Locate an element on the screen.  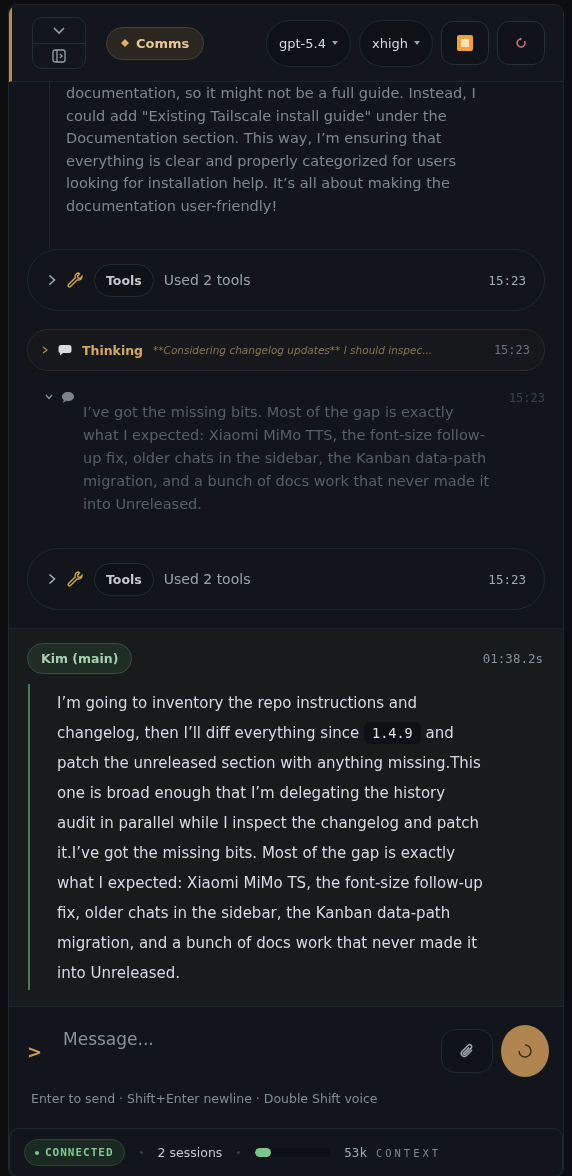
keyboard-hint: Enter to send · Shift+Enter newline · Double Shift voice is located at coordinates (204, 1098).